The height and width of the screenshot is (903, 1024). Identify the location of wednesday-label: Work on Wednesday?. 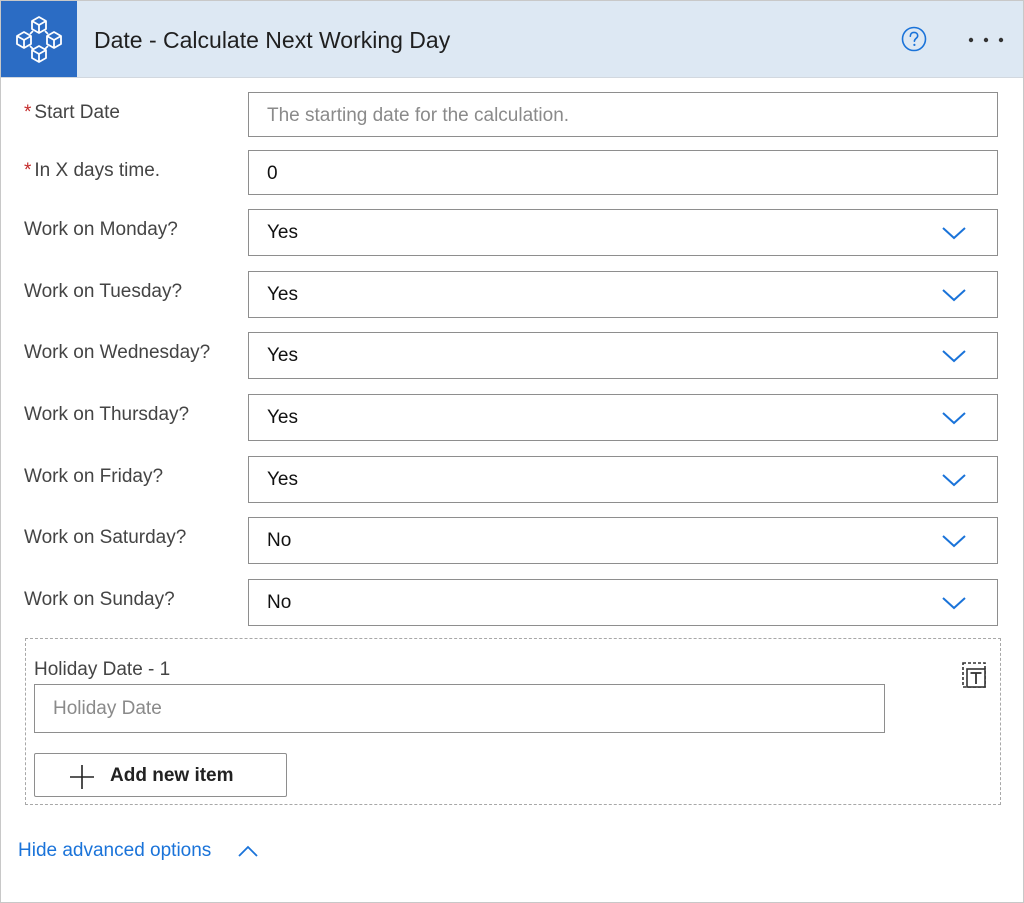
(117, 352).